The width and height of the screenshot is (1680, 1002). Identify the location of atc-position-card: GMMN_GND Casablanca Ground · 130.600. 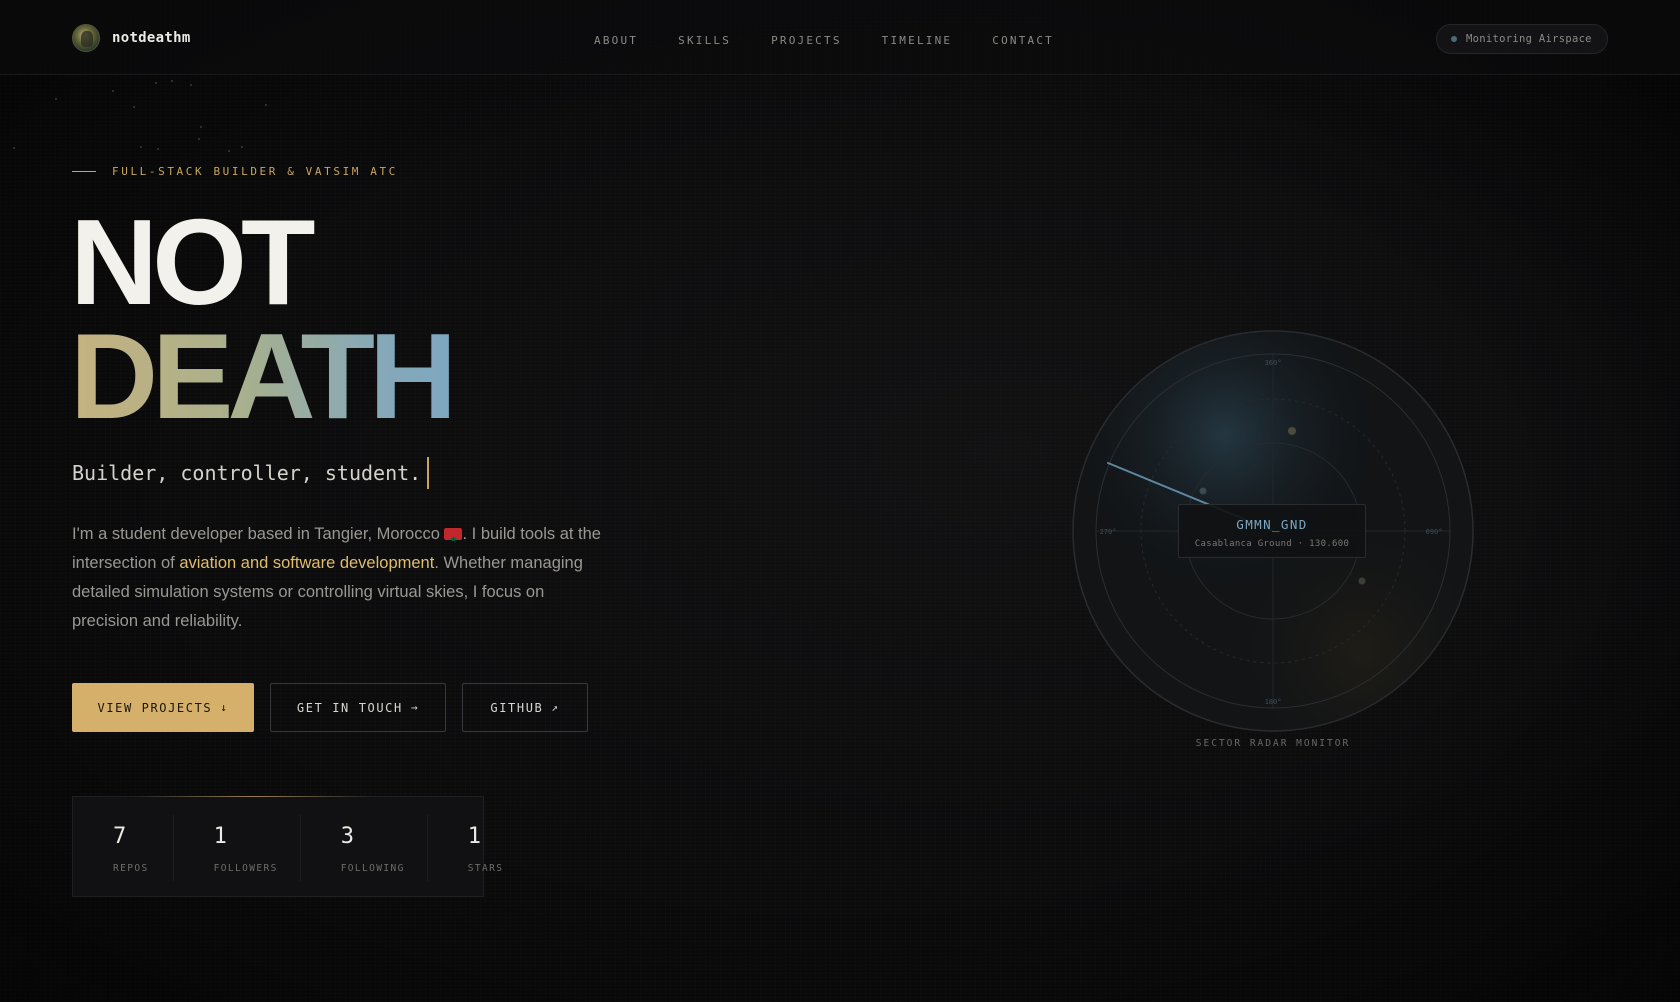
(1272, 531).